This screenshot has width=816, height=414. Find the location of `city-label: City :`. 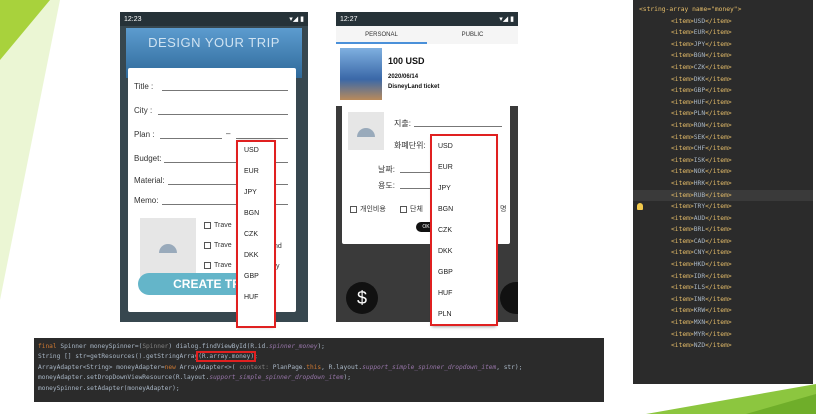

city-label: City : is located at coordinates (143, 110).